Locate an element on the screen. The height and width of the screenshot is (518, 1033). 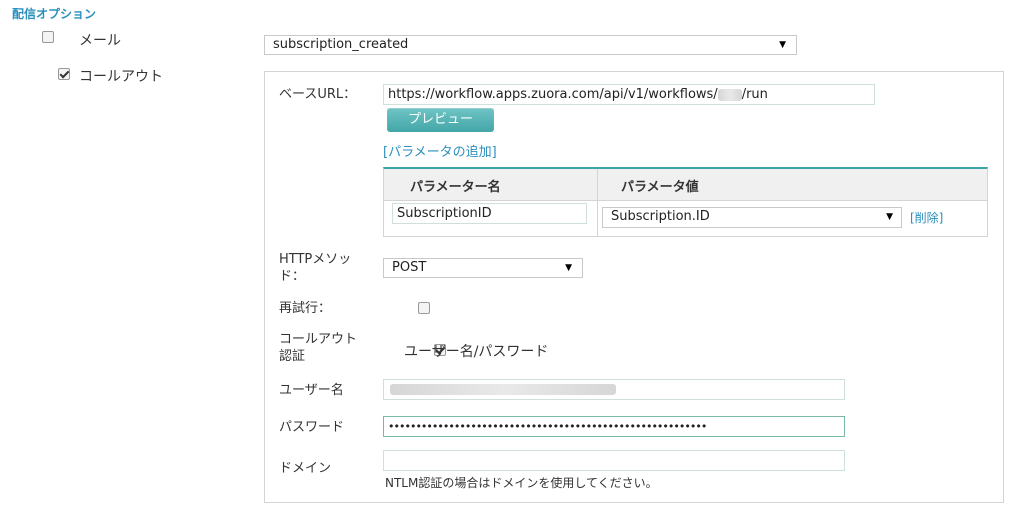
http-method-select: POST ▼ is located at coordinates (483, 268).